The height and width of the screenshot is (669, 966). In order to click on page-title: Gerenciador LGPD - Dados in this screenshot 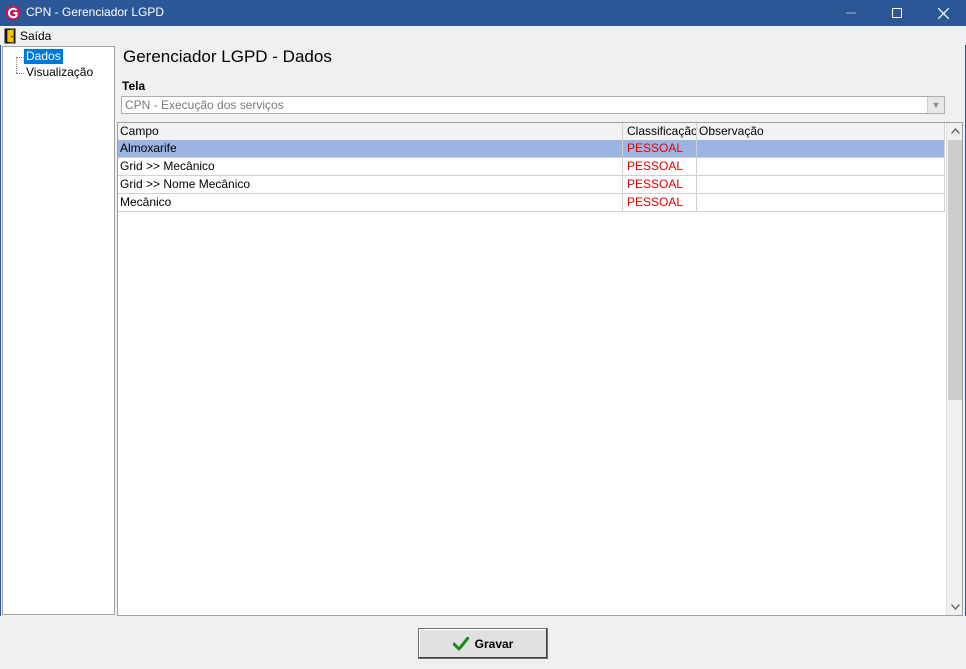, I will do `click(227, 56)`.